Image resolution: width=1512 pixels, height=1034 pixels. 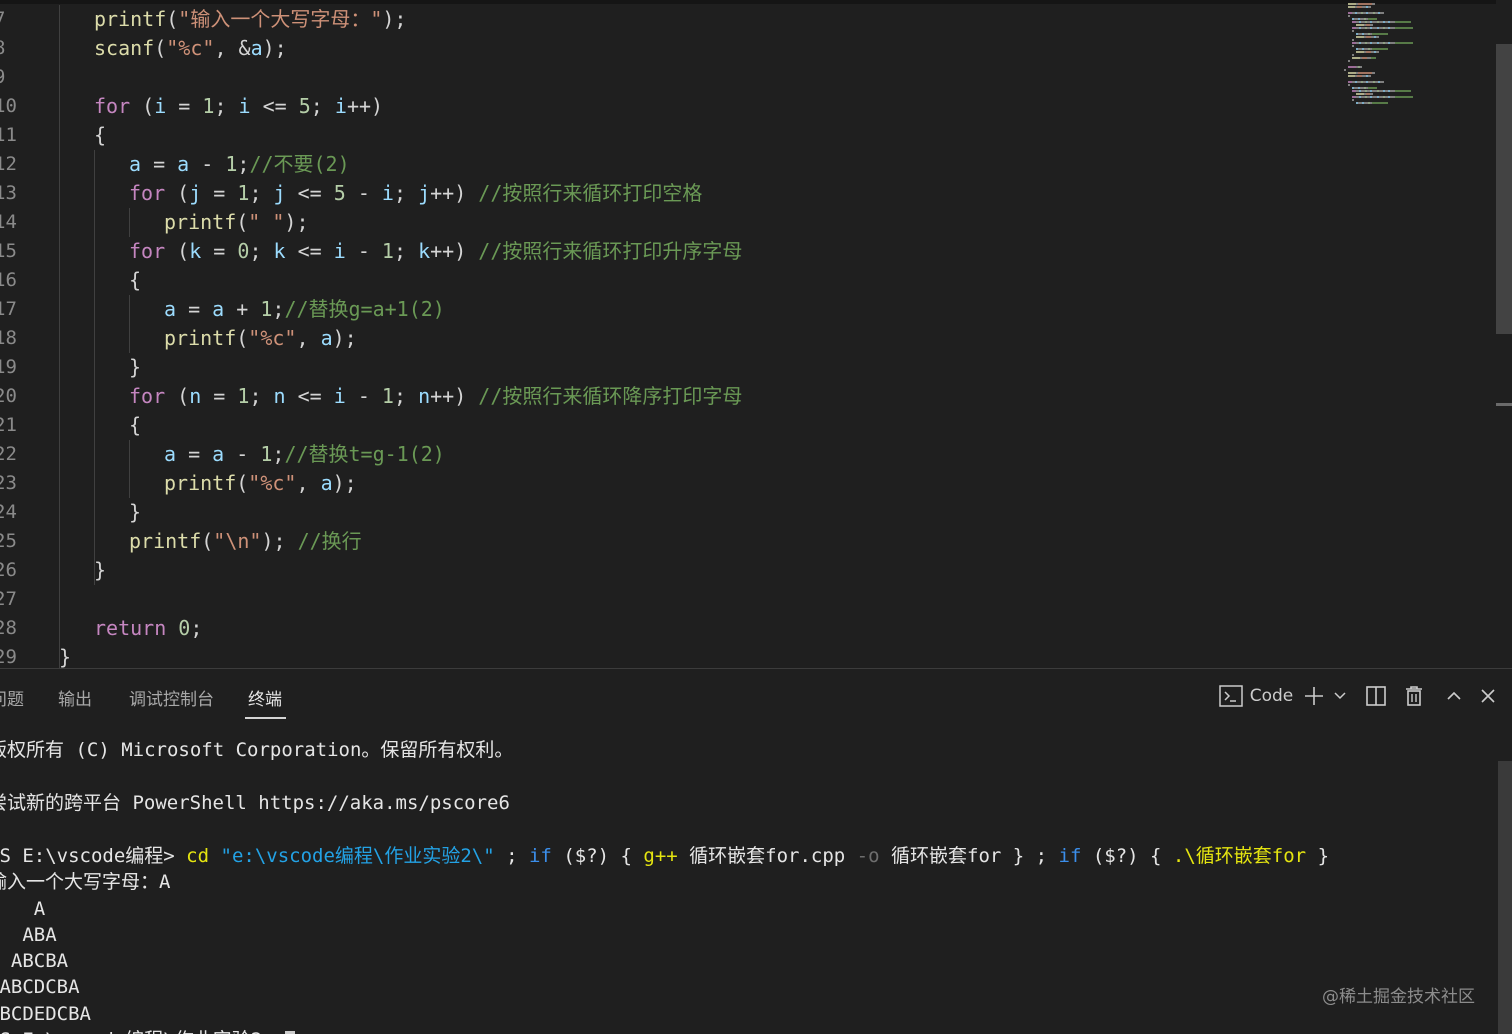 I want to click on terminal-line: A, so click(x=22, y=909).